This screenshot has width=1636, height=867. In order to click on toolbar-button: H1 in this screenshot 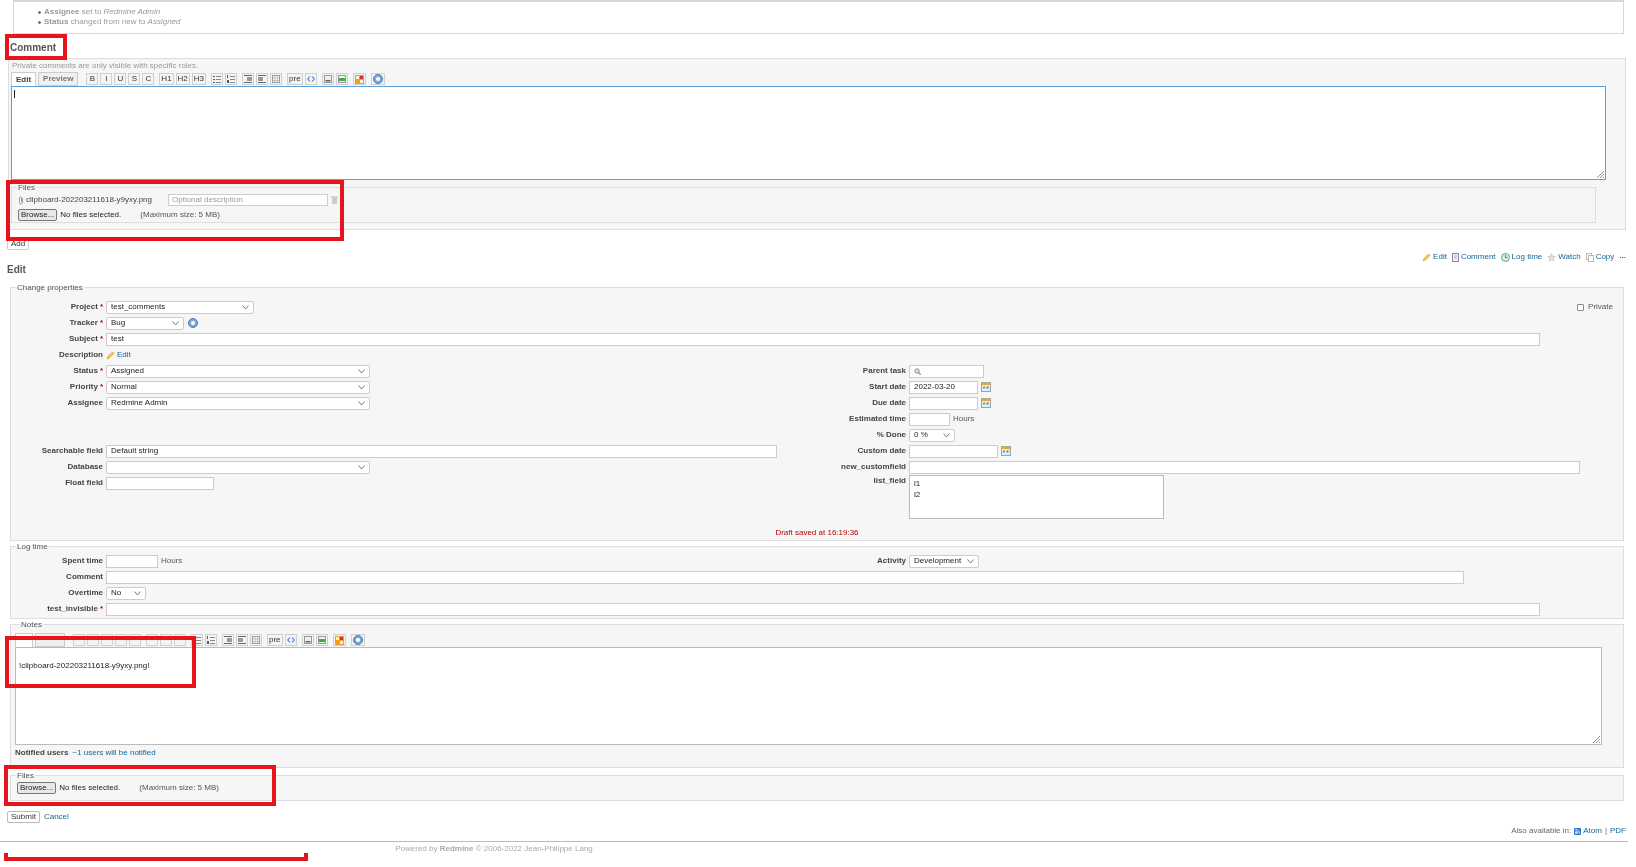, I will do `click(166, 79)`.